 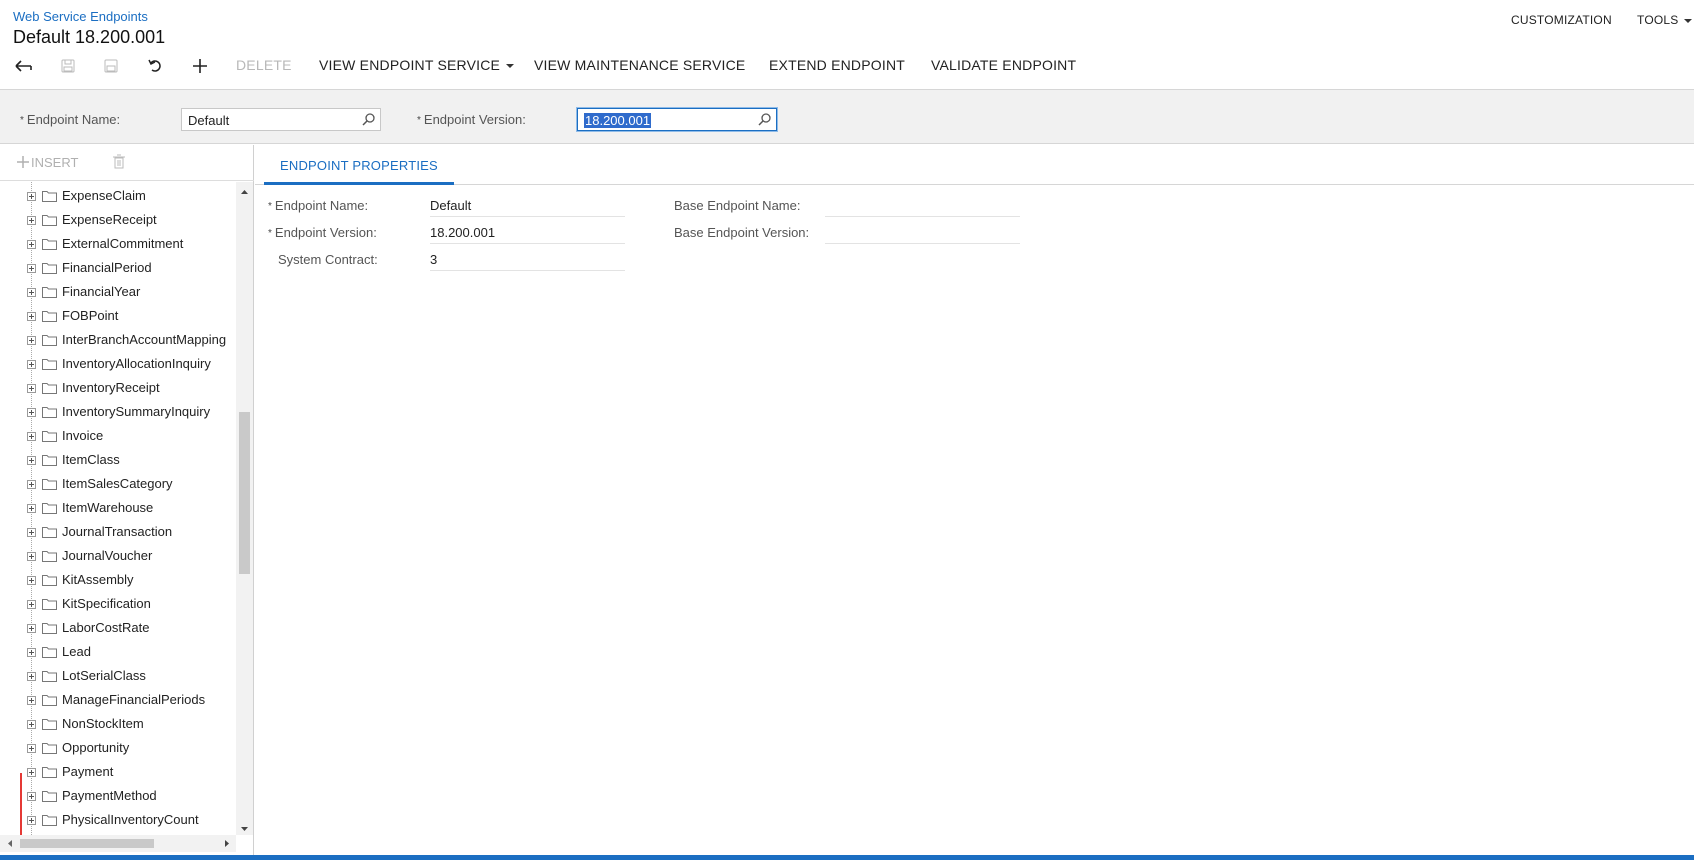 What do you see at coordinates (847, 857) in the screenshot?
I see `bottom-accent-bar` at bounding box center [847, 857].